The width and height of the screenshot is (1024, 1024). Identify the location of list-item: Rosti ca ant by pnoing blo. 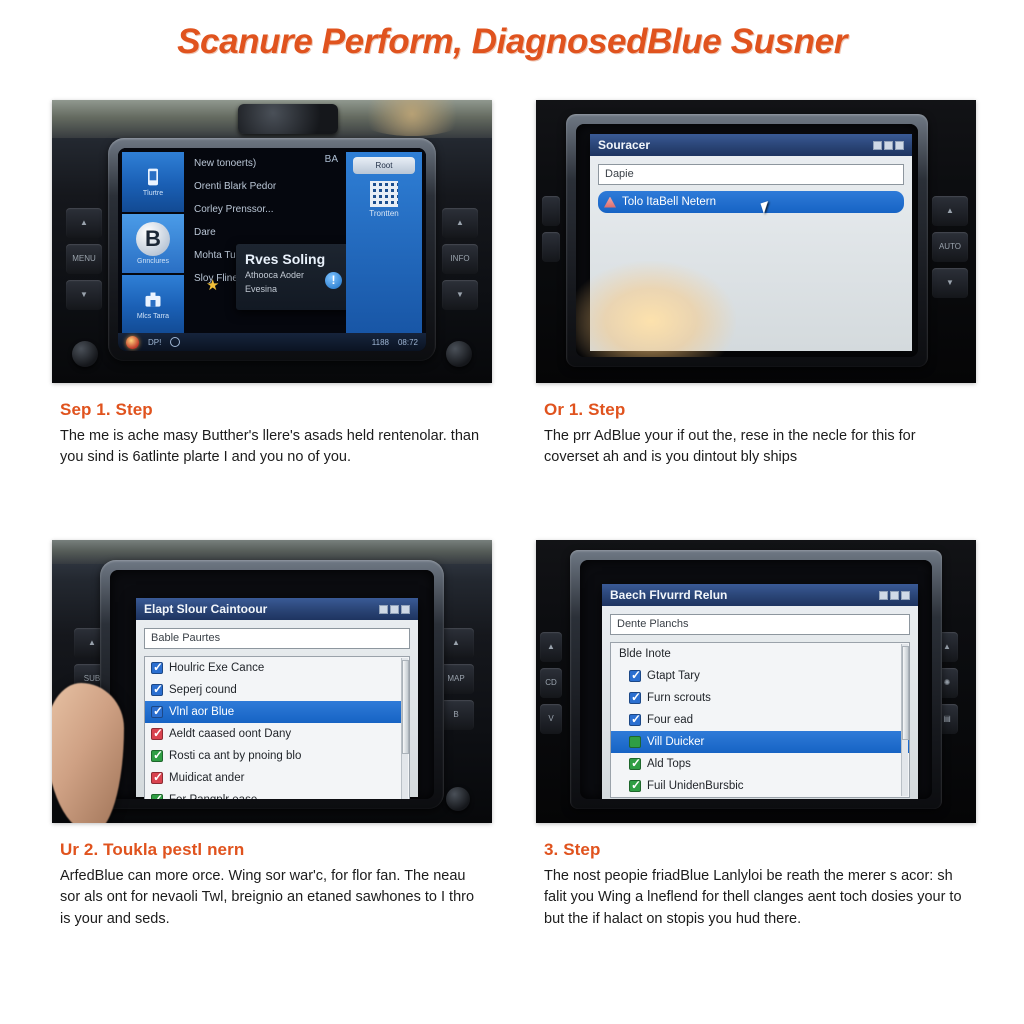
(277, 756).